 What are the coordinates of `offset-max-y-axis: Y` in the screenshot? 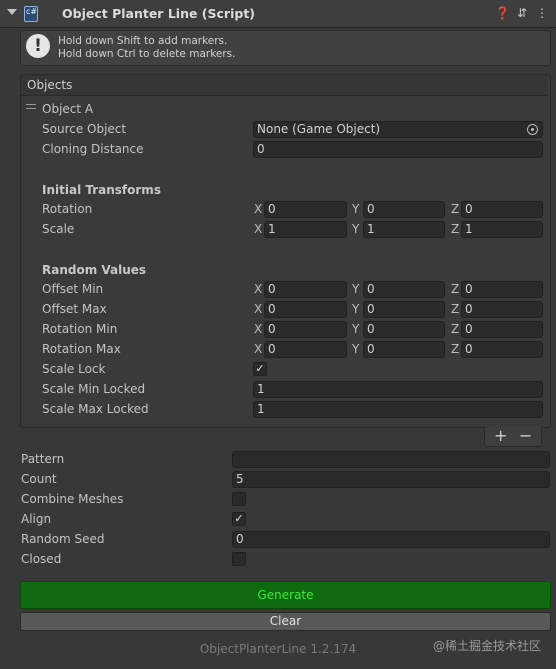 It's located at (356, 309).